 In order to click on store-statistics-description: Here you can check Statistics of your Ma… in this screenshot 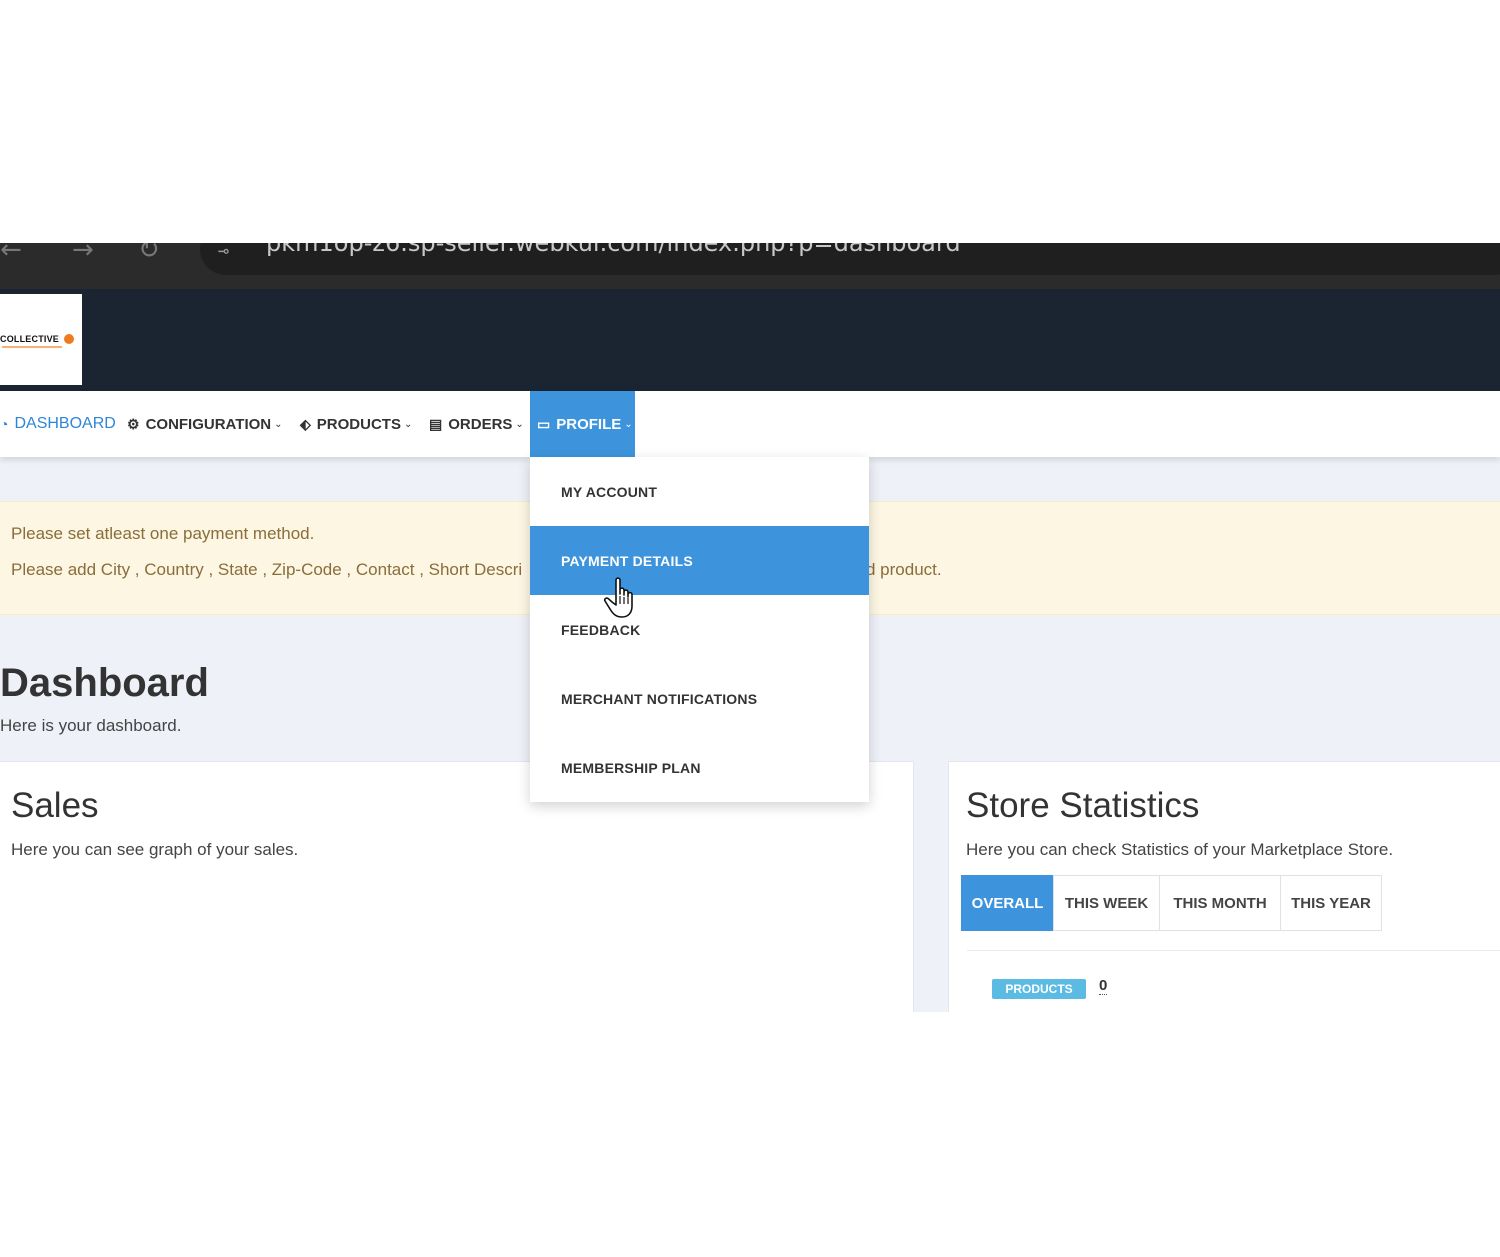, I will do `click(1180, 849)`.